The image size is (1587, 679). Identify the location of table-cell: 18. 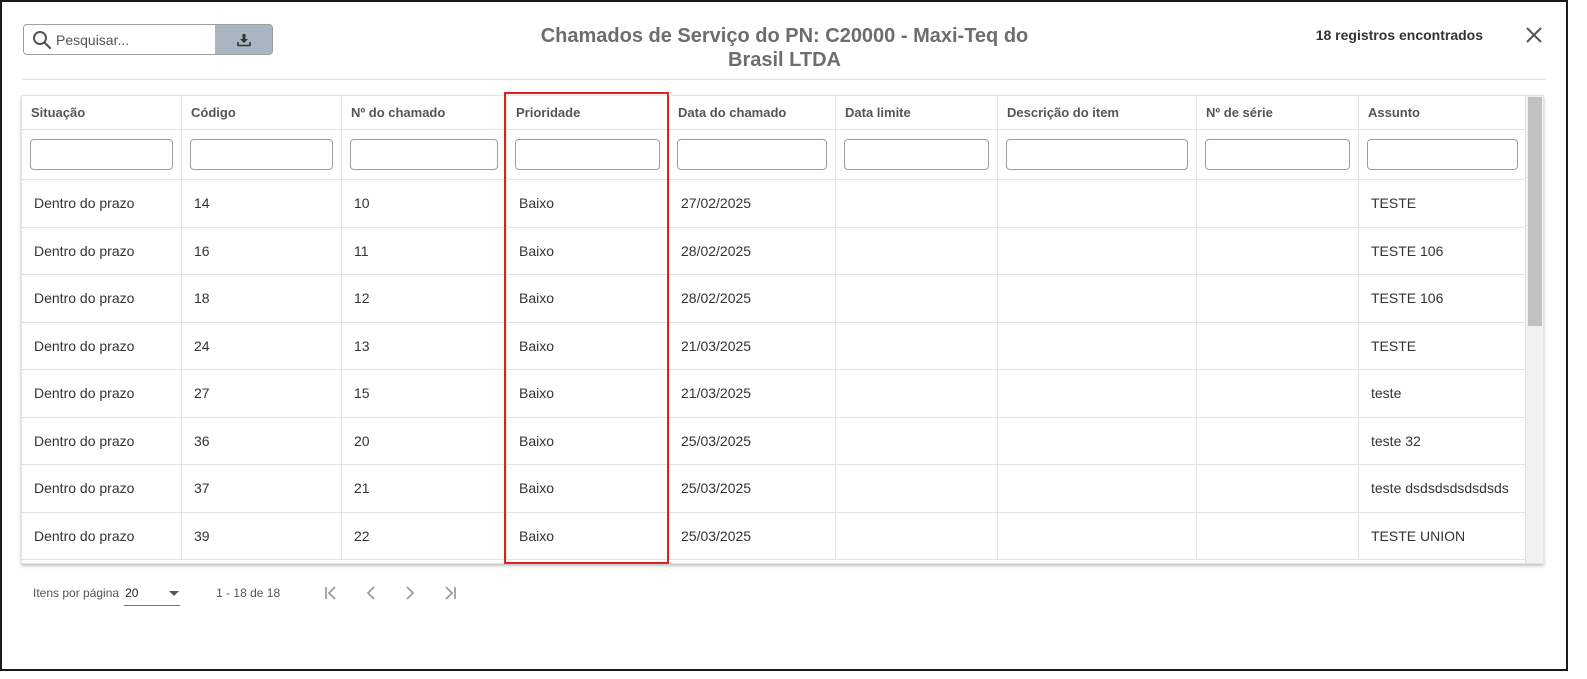
(262, 298).